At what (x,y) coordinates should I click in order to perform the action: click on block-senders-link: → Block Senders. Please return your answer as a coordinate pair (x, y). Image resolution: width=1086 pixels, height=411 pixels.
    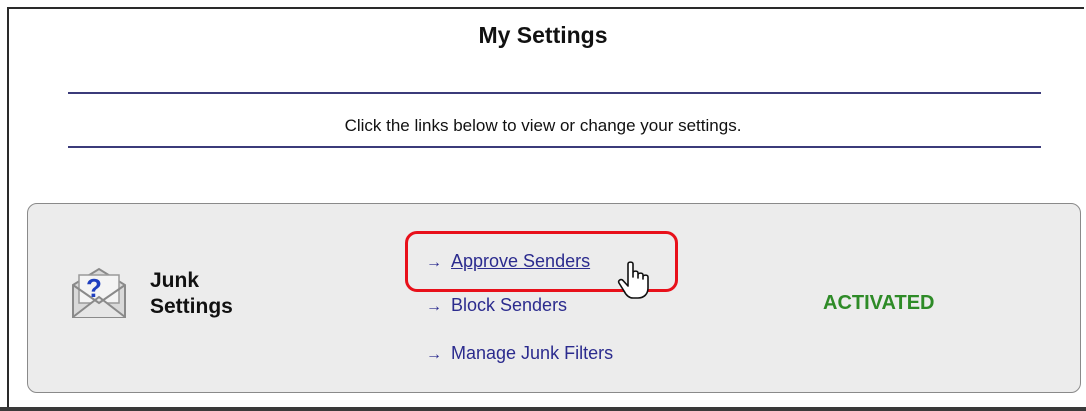
    Looking at the image, I should click on (496, 305).